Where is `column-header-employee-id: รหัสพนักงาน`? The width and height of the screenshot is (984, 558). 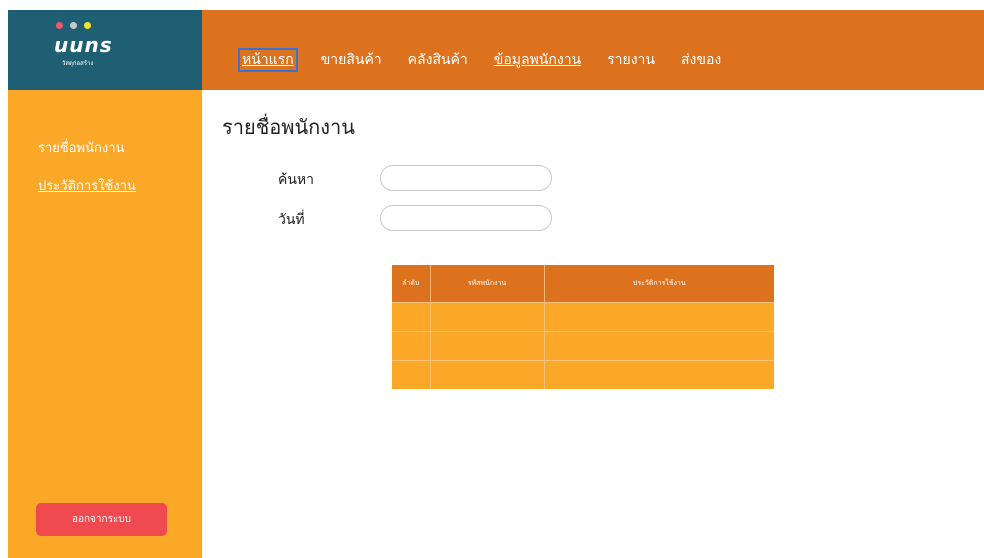 column-header-employee-id: รหัสพนักงาน is located at coordinates (487, 284).